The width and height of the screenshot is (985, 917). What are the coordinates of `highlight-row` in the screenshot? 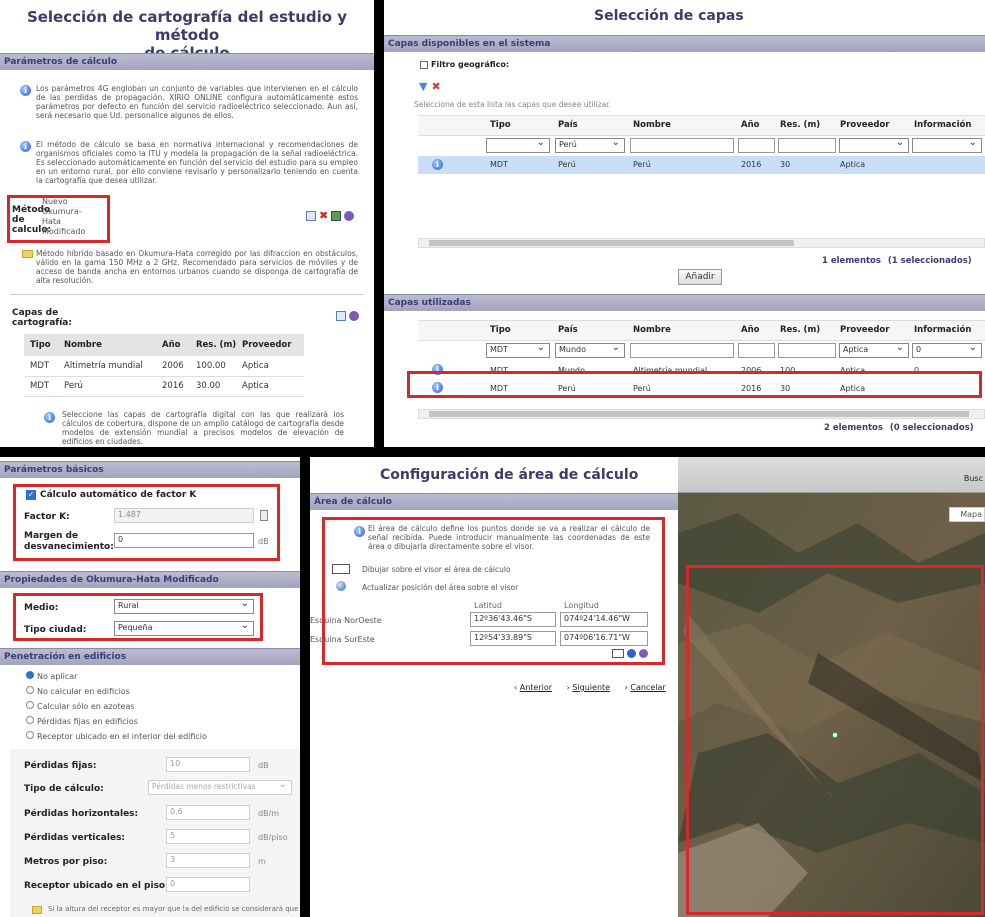 It's located at (694, 384).